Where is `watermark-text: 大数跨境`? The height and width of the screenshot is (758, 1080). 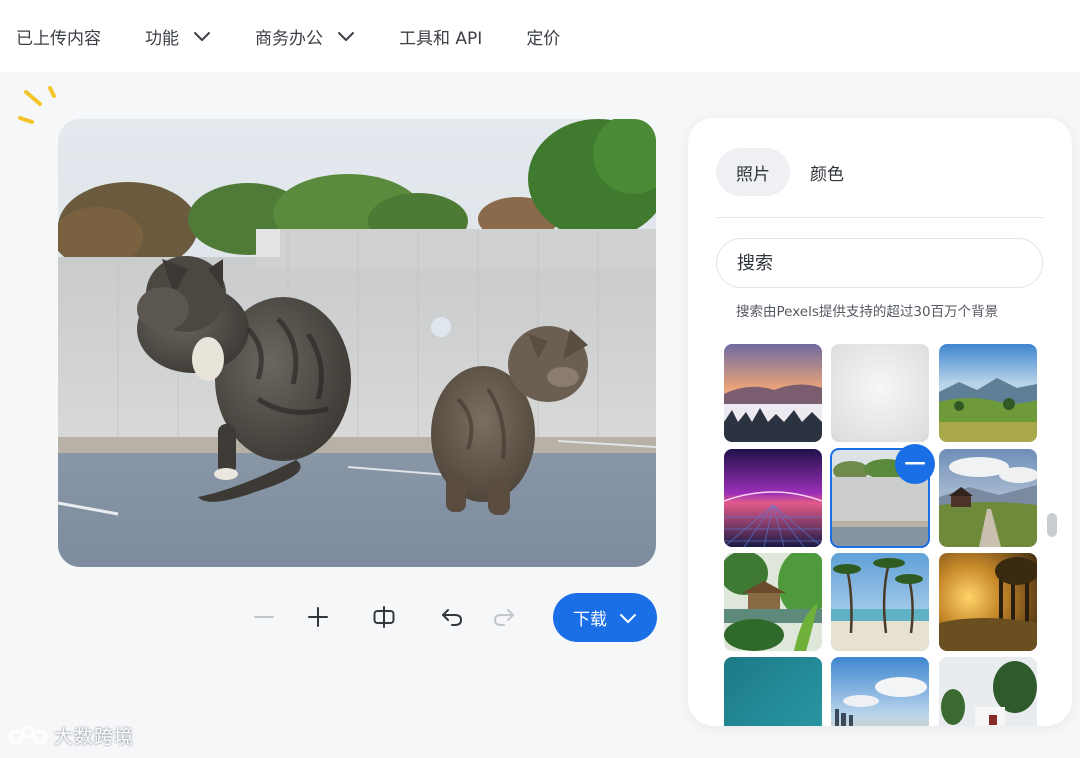
watermark-text: 大数跨境 is located at coordinates (94, 737).